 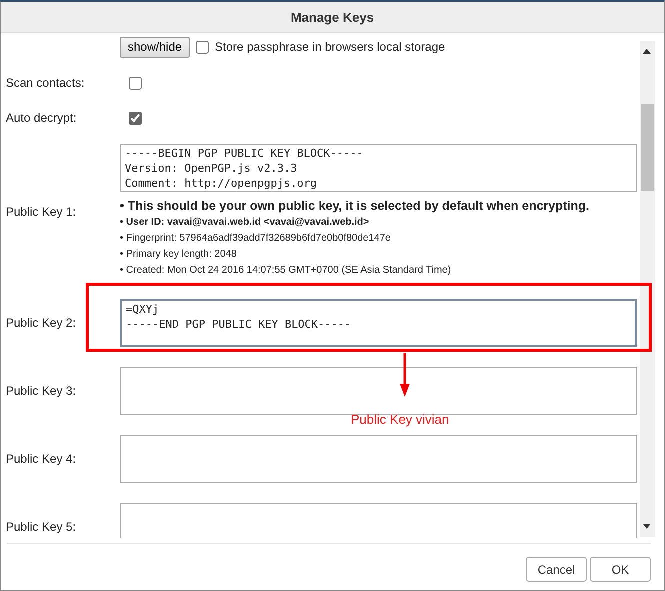 I want to click on key-info-line: • Fingerprint: 57964a6adf39add7f32689b6fd7e0b0f80de147e, so click(x=256, y=239).